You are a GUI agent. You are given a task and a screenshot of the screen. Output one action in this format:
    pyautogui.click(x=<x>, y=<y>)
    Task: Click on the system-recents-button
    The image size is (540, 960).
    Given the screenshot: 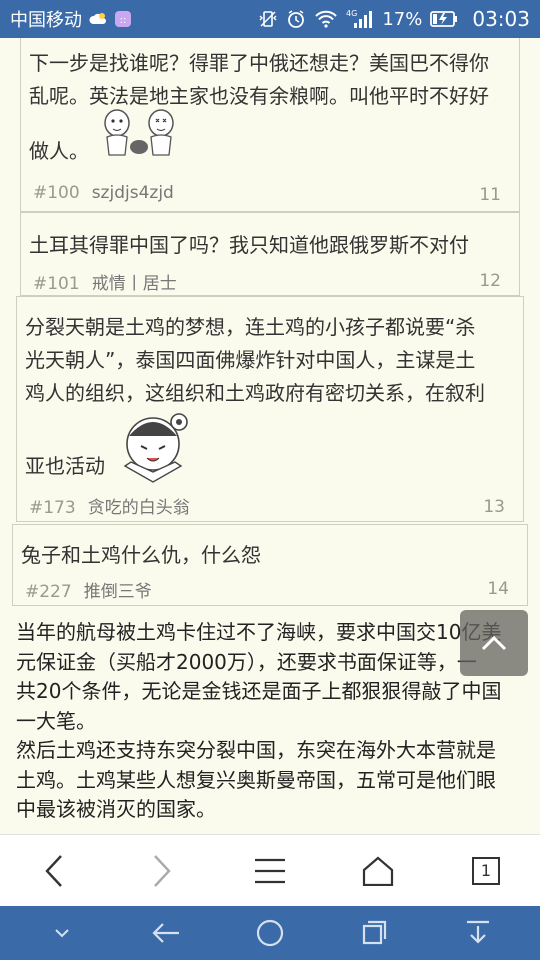 What is the action you would take?
    pyautogui.click(x=374, y=933)
    